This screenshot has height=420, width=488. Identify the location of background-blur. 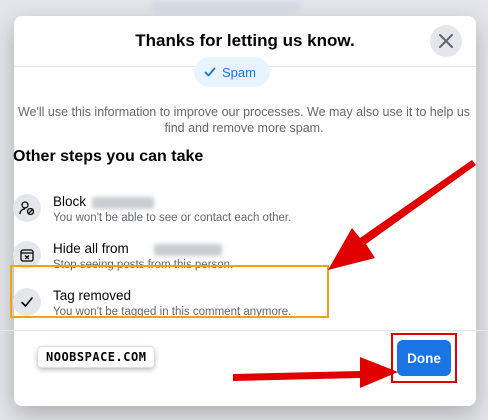
(225, 6).